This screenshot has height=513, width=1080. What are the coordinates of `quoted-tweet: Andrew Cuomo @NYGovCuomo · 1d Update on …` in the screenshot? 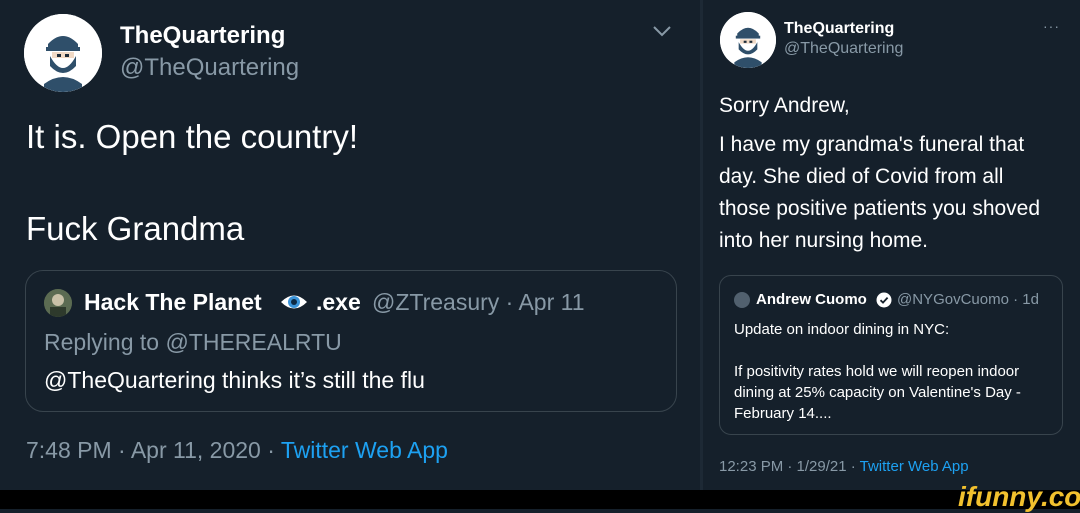 It's located at (891, 355).